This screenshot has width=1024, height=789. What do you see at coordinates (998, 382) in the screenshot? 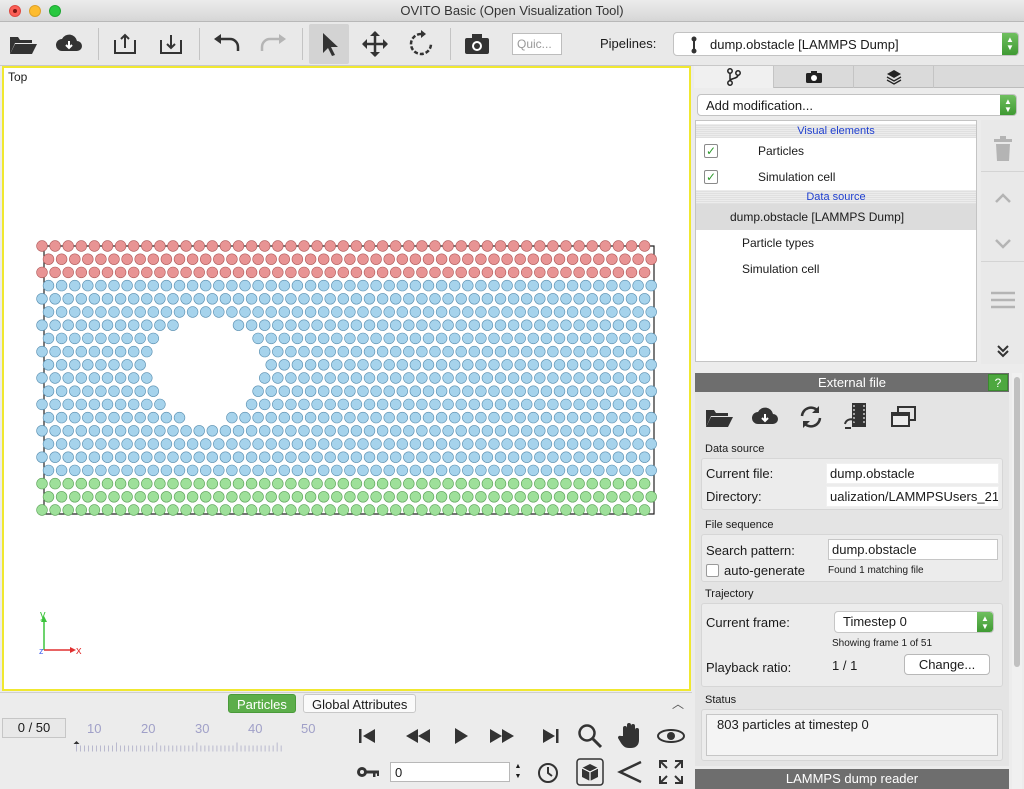
I see `help-button: ?` at bounding box center [998, 382].